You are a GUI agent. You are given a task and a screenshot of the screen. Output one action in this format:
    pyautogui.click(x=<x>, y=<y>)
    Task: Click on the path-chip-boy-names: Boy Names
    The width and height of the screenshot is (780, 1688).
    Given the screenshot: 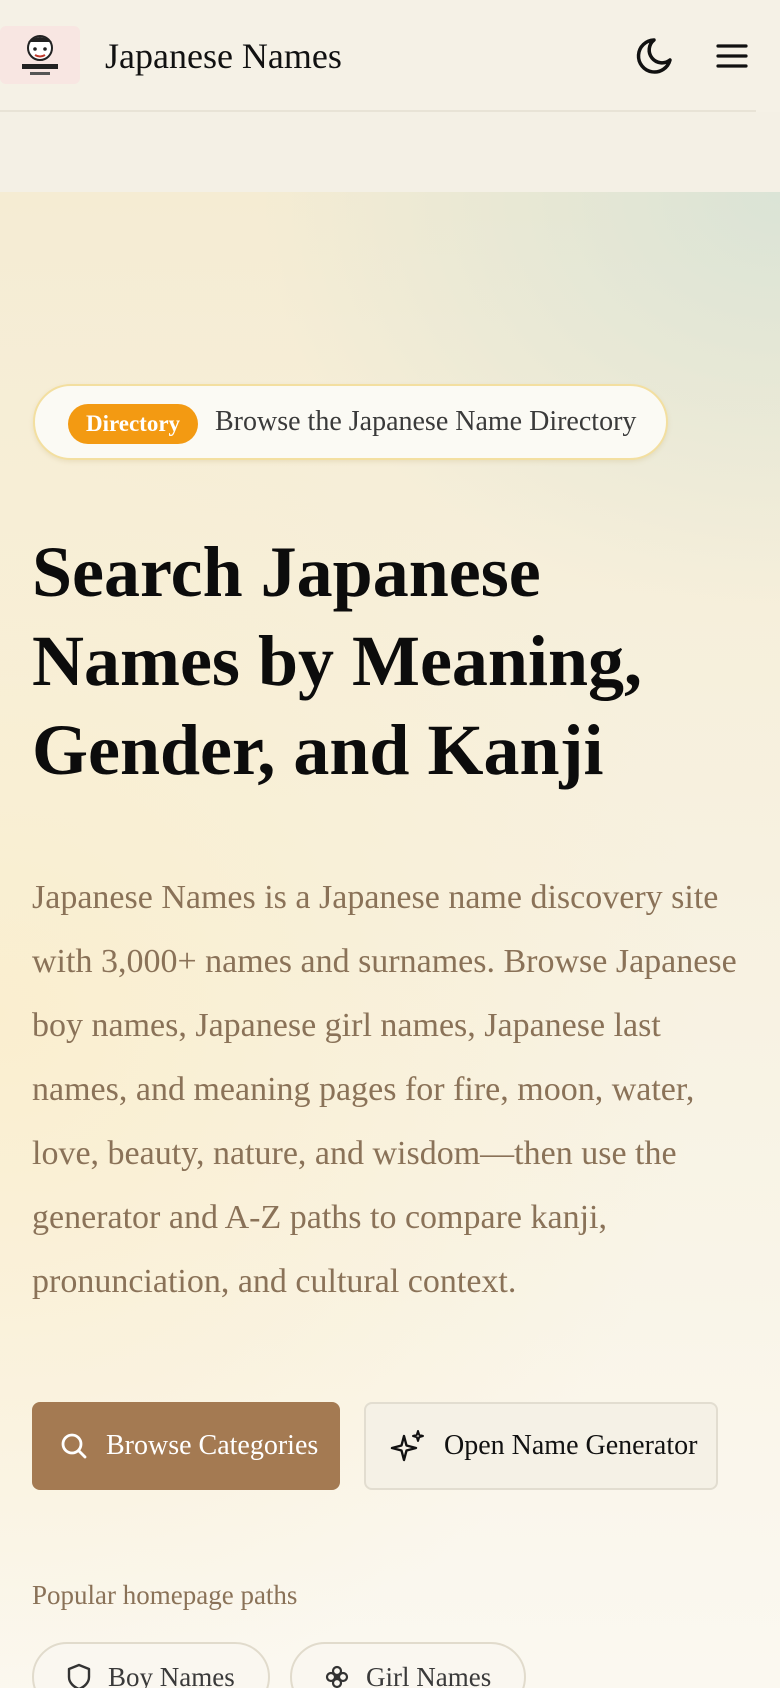 What is the action you would take?
    pyautogui.click(x=151, y=1665)
    